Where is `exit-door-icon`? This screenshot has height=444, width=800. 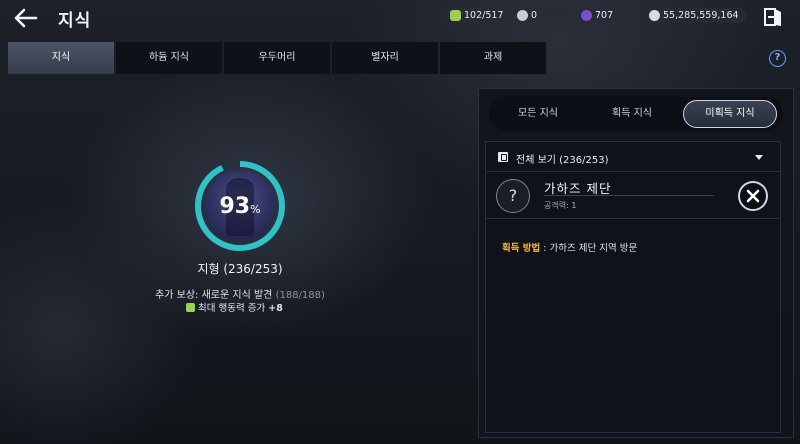 exit-door-icon is located at coordinates (772, 17).